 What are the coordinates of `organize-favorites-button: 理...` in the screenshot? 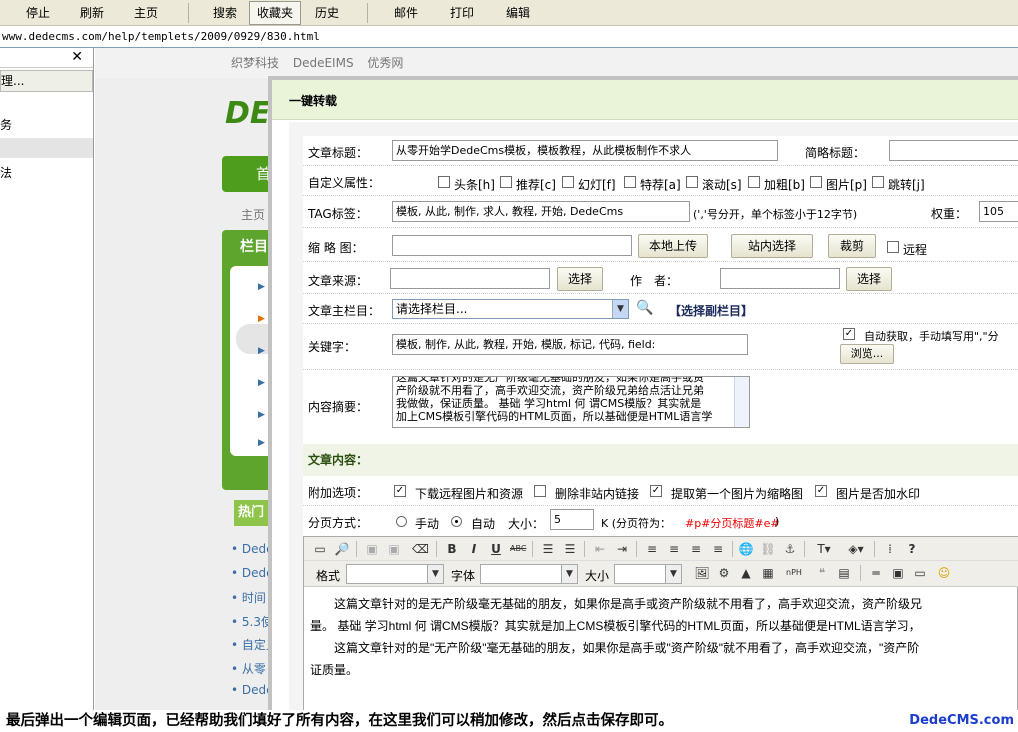 It's located at (46, 81).